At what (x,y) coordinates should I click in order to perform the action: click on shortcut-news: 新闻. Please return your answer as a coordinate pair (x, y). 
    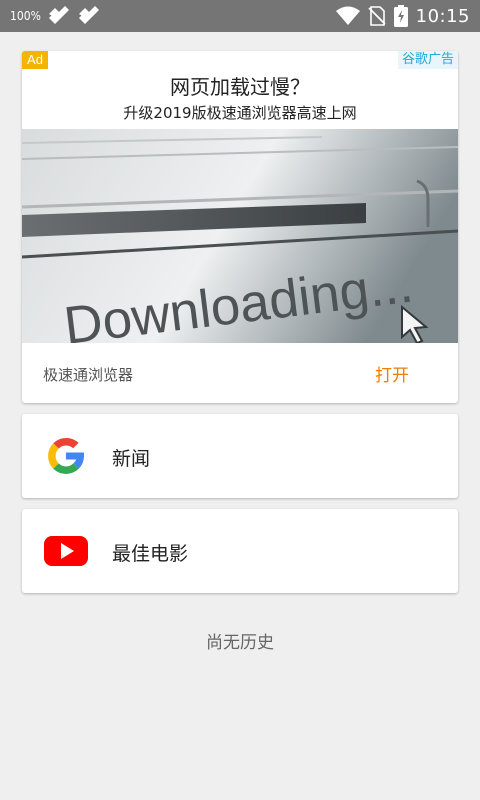
    Looking at the image, I should click on (240, 456).